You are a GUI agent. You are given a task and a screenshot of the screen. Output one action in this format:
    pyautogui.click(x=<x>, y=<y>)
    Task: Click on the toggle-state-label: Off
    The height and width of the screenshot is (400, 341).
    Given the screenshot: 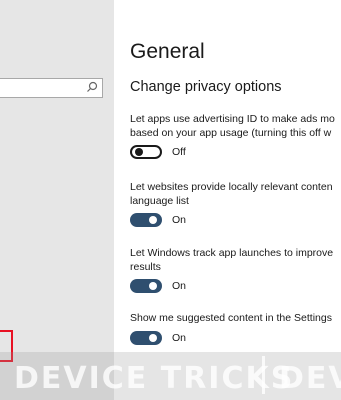 What is the action you would take?
    pyautogui.click(x=179, y=152)
    